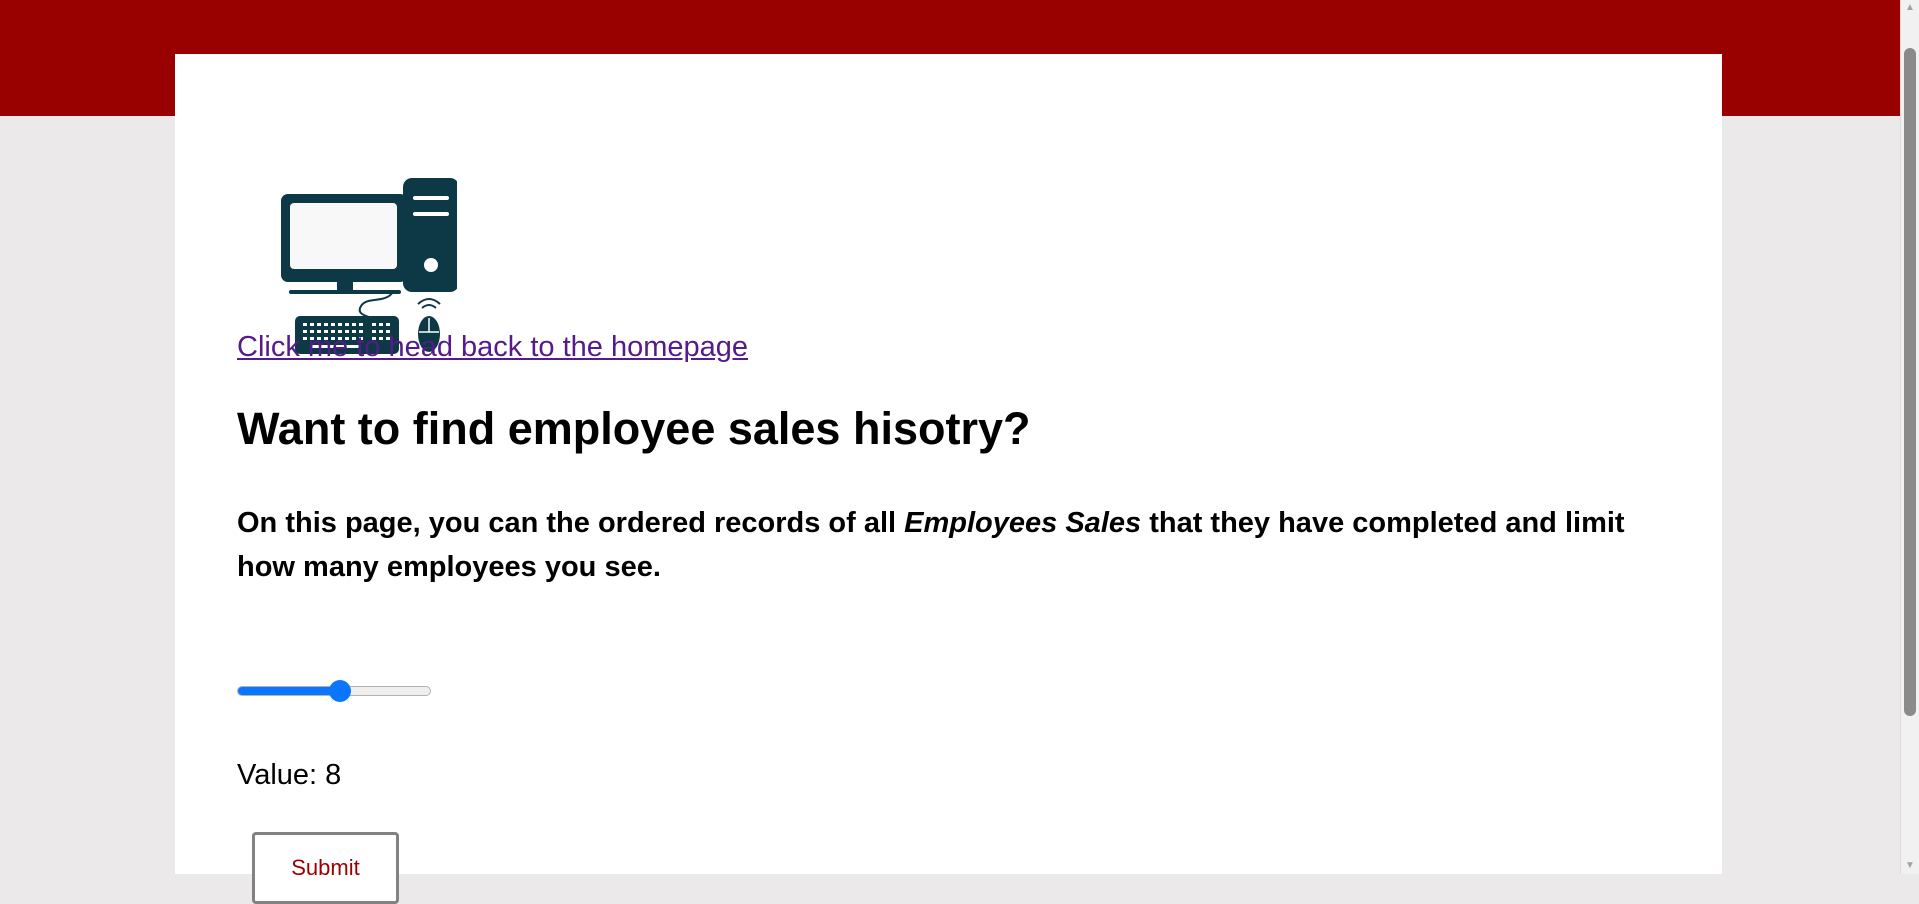 The image size is (1919, 904). I want to click on slider-value-readout: Value: 8, so click(289, 775).